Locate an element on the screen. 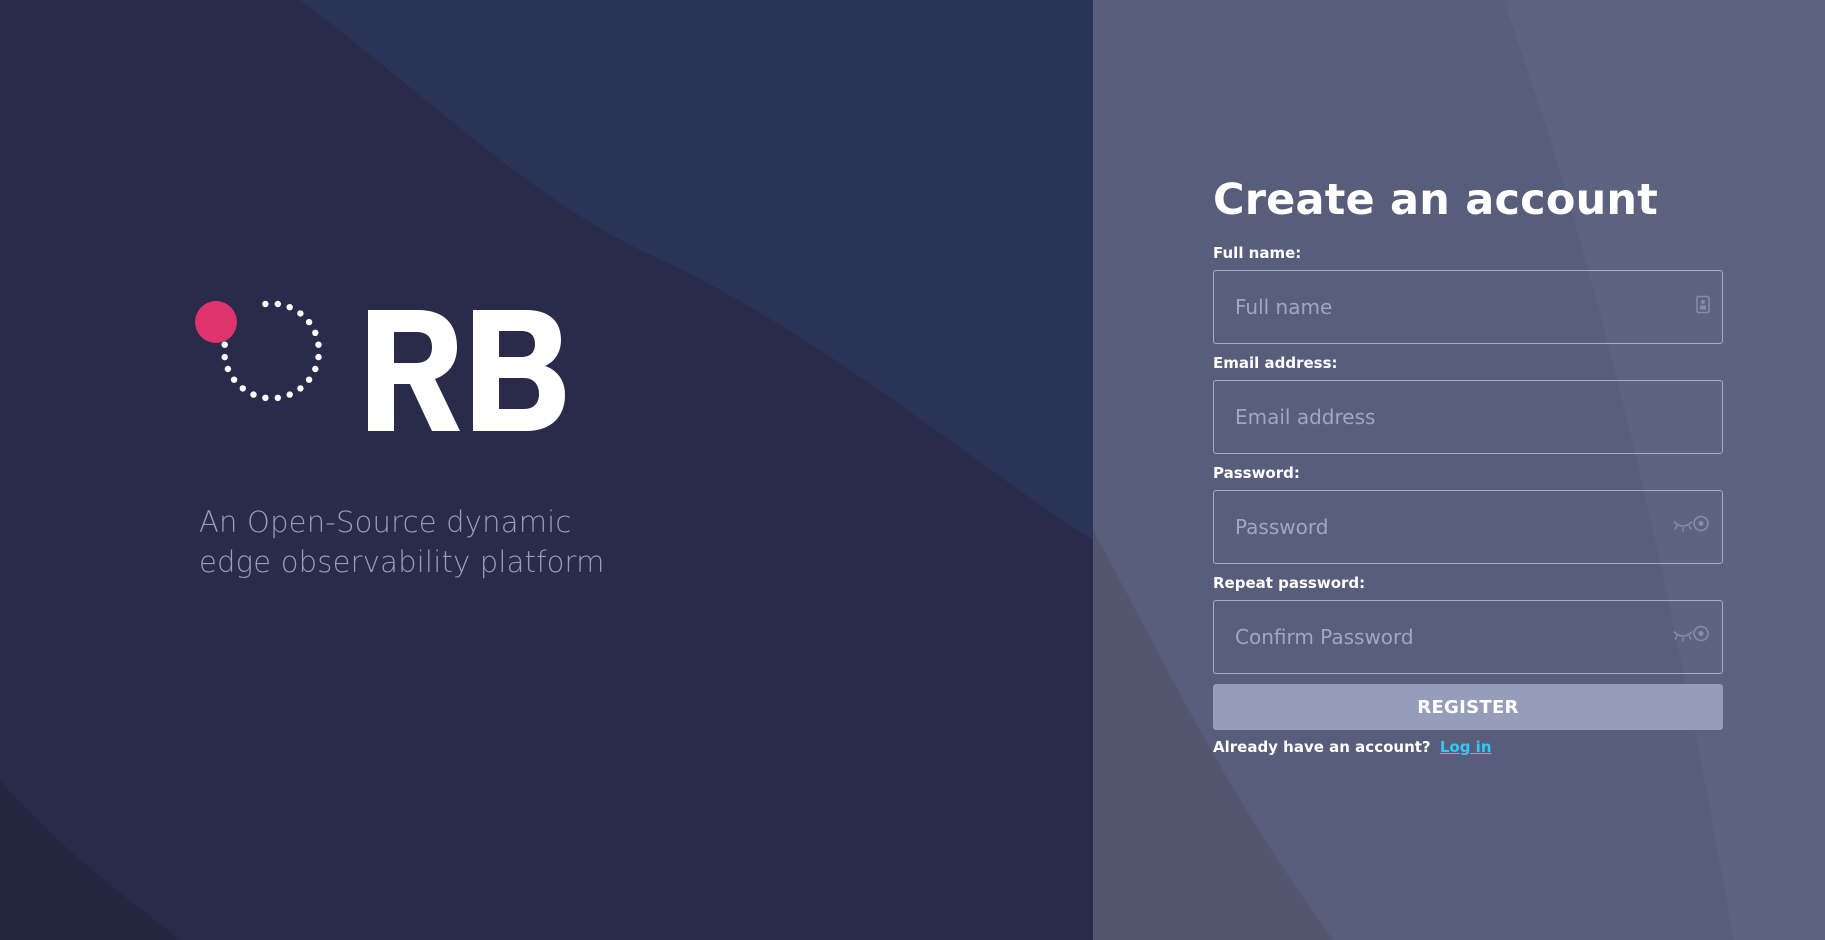  orb-logo-graphic is located at coordinates (380, 365).